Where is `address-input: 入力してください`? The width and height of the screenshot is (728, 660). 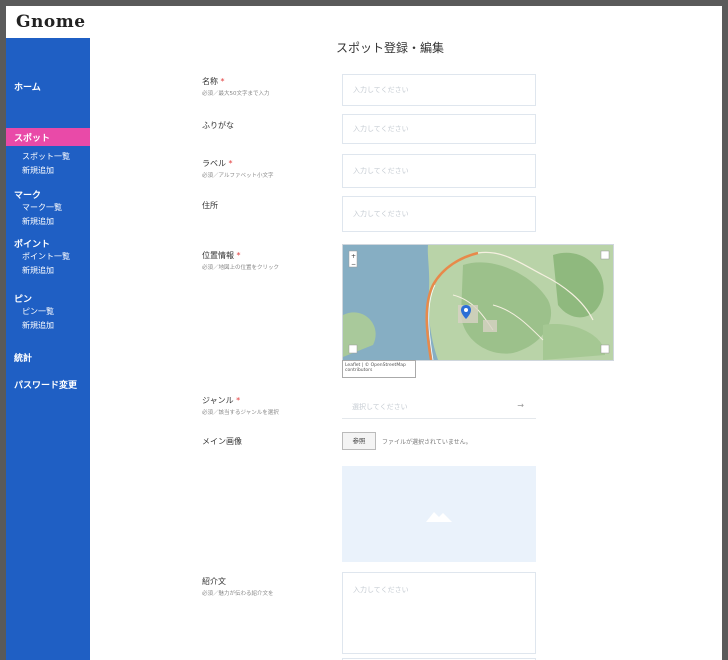
address-input: 入力してください is located at coordinates (439, 214).